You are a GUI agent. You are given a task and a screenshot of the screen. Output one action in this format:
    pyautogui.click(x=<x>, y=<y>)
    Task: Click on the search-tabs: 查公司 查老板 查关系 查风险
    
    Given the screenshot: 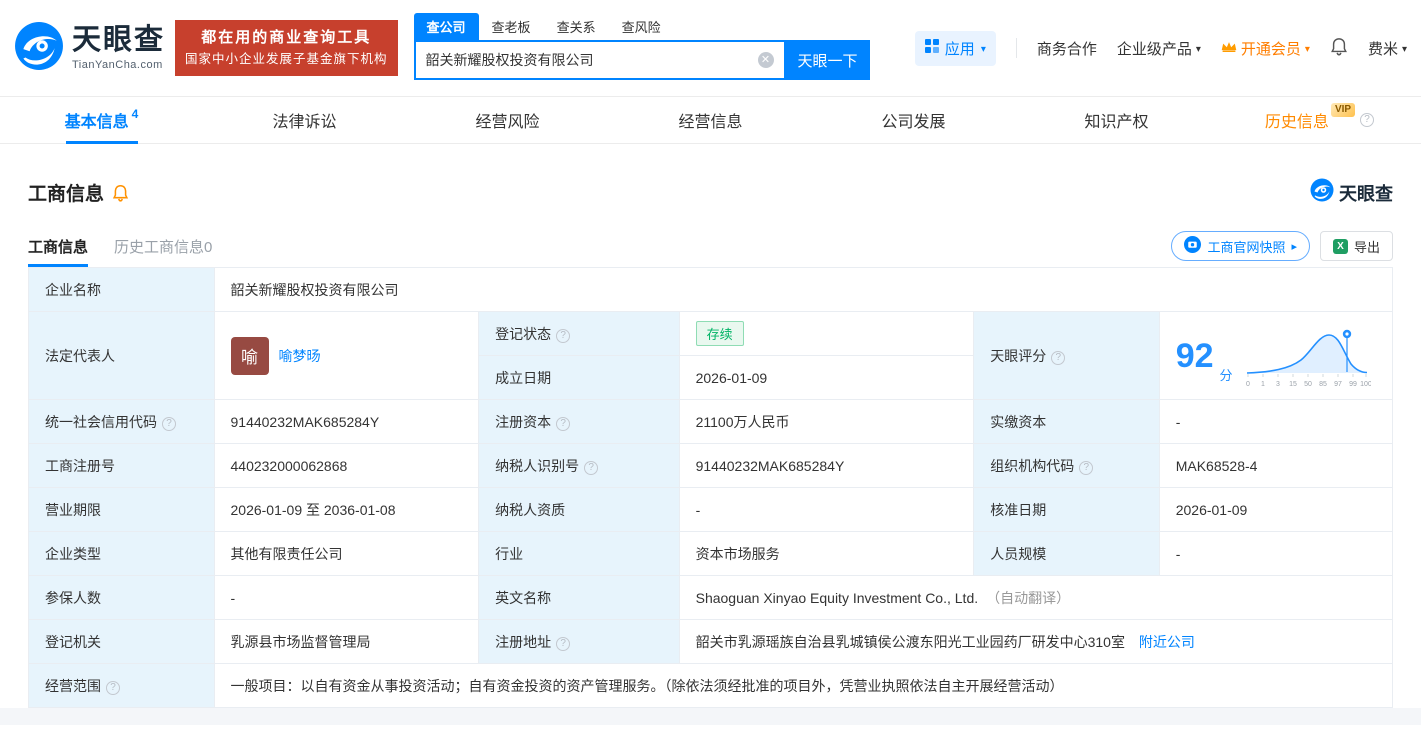 What is the action you would take?
    pyautogui.click(x=641, y=26)
    